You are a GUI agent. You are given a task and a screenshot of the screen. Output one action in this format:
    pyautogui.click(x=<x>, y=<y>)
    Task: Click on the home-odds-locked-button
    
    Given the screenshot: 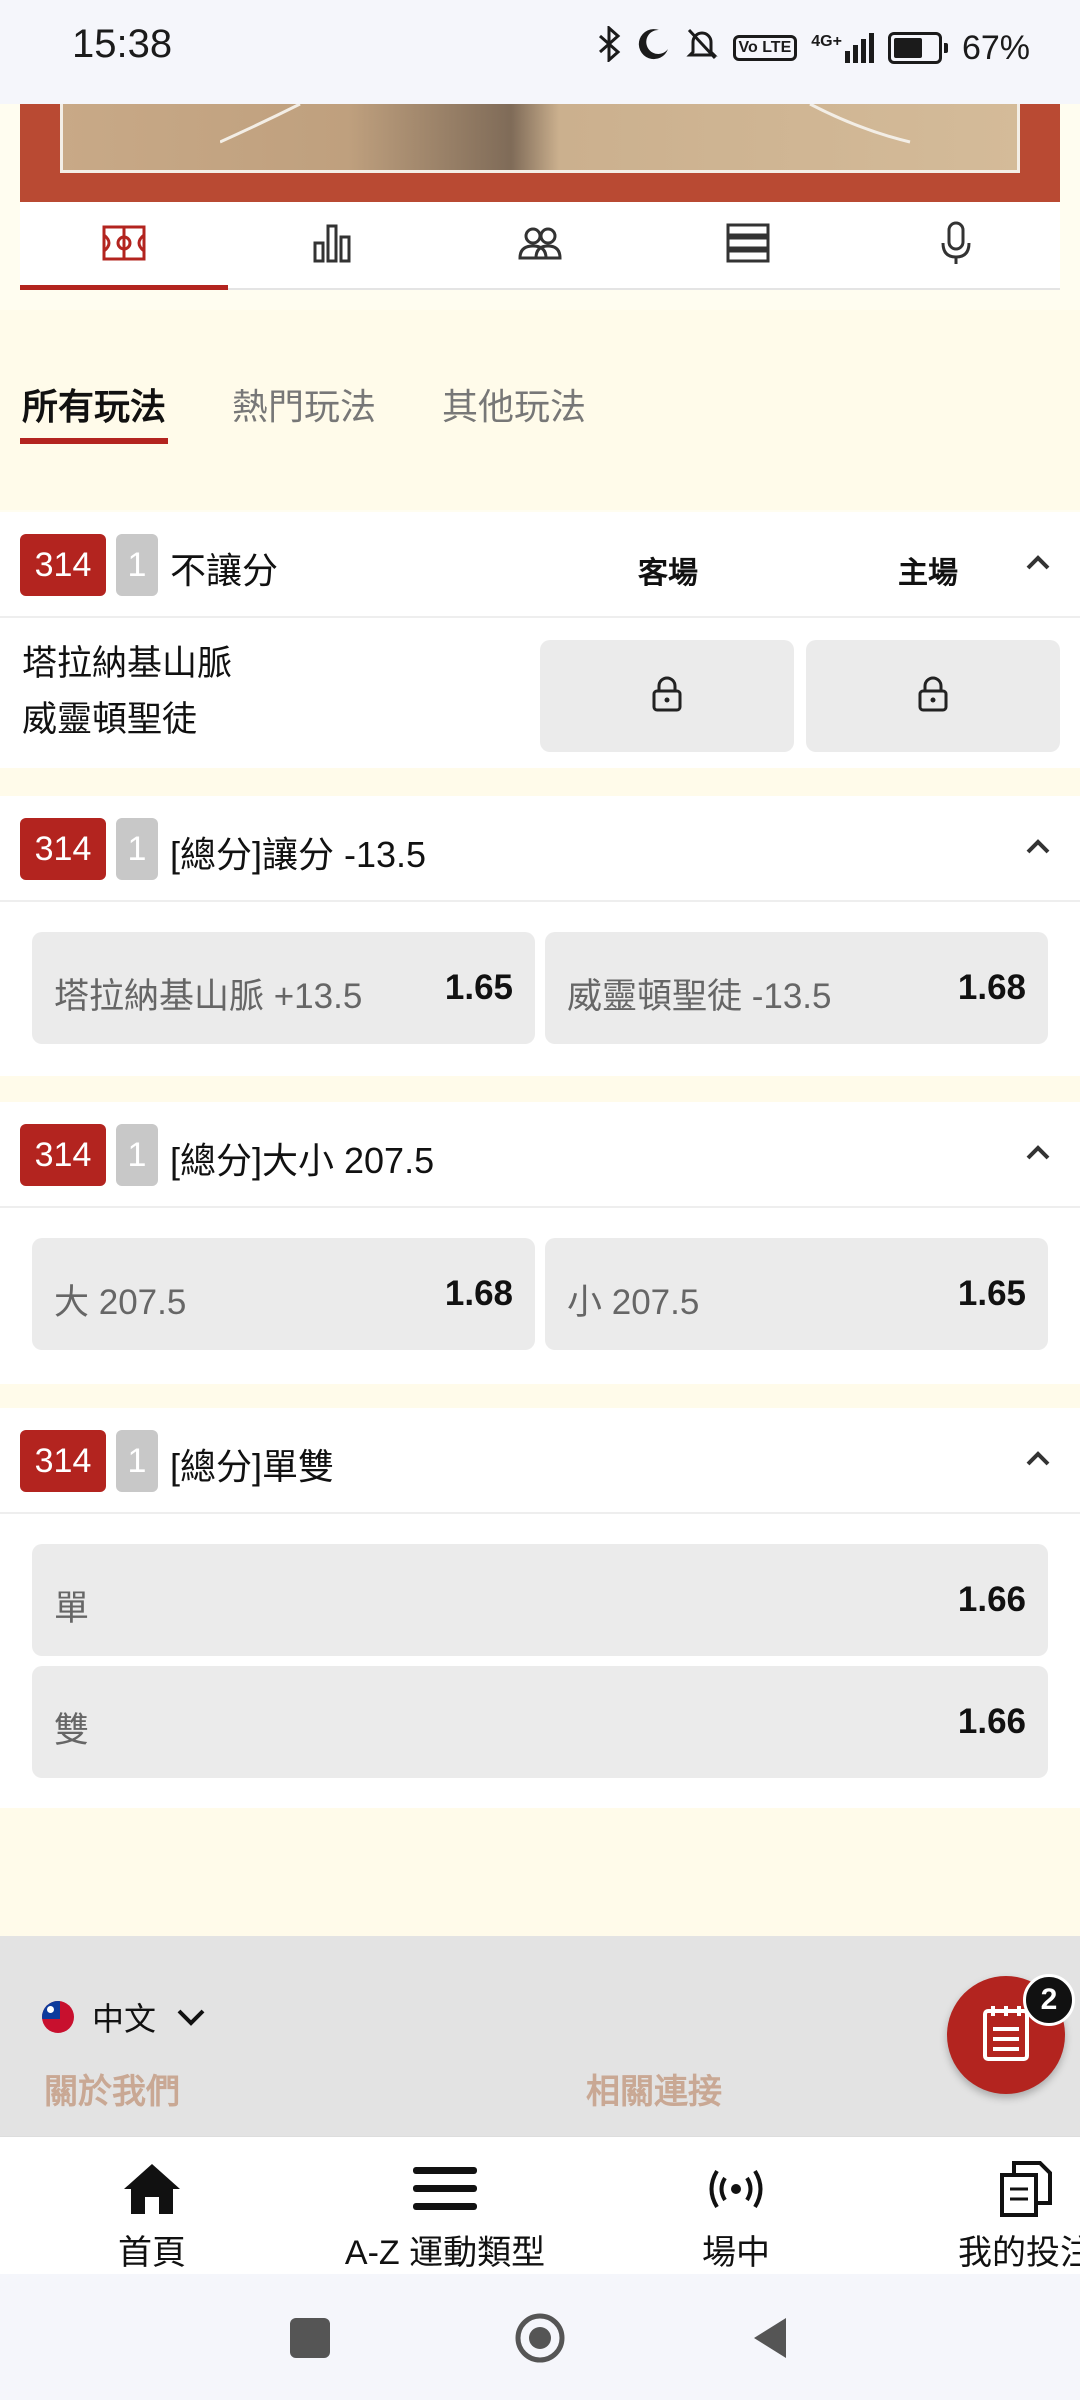 What is the action you would take?
    pyautogui.click(x=933, y=696)
    